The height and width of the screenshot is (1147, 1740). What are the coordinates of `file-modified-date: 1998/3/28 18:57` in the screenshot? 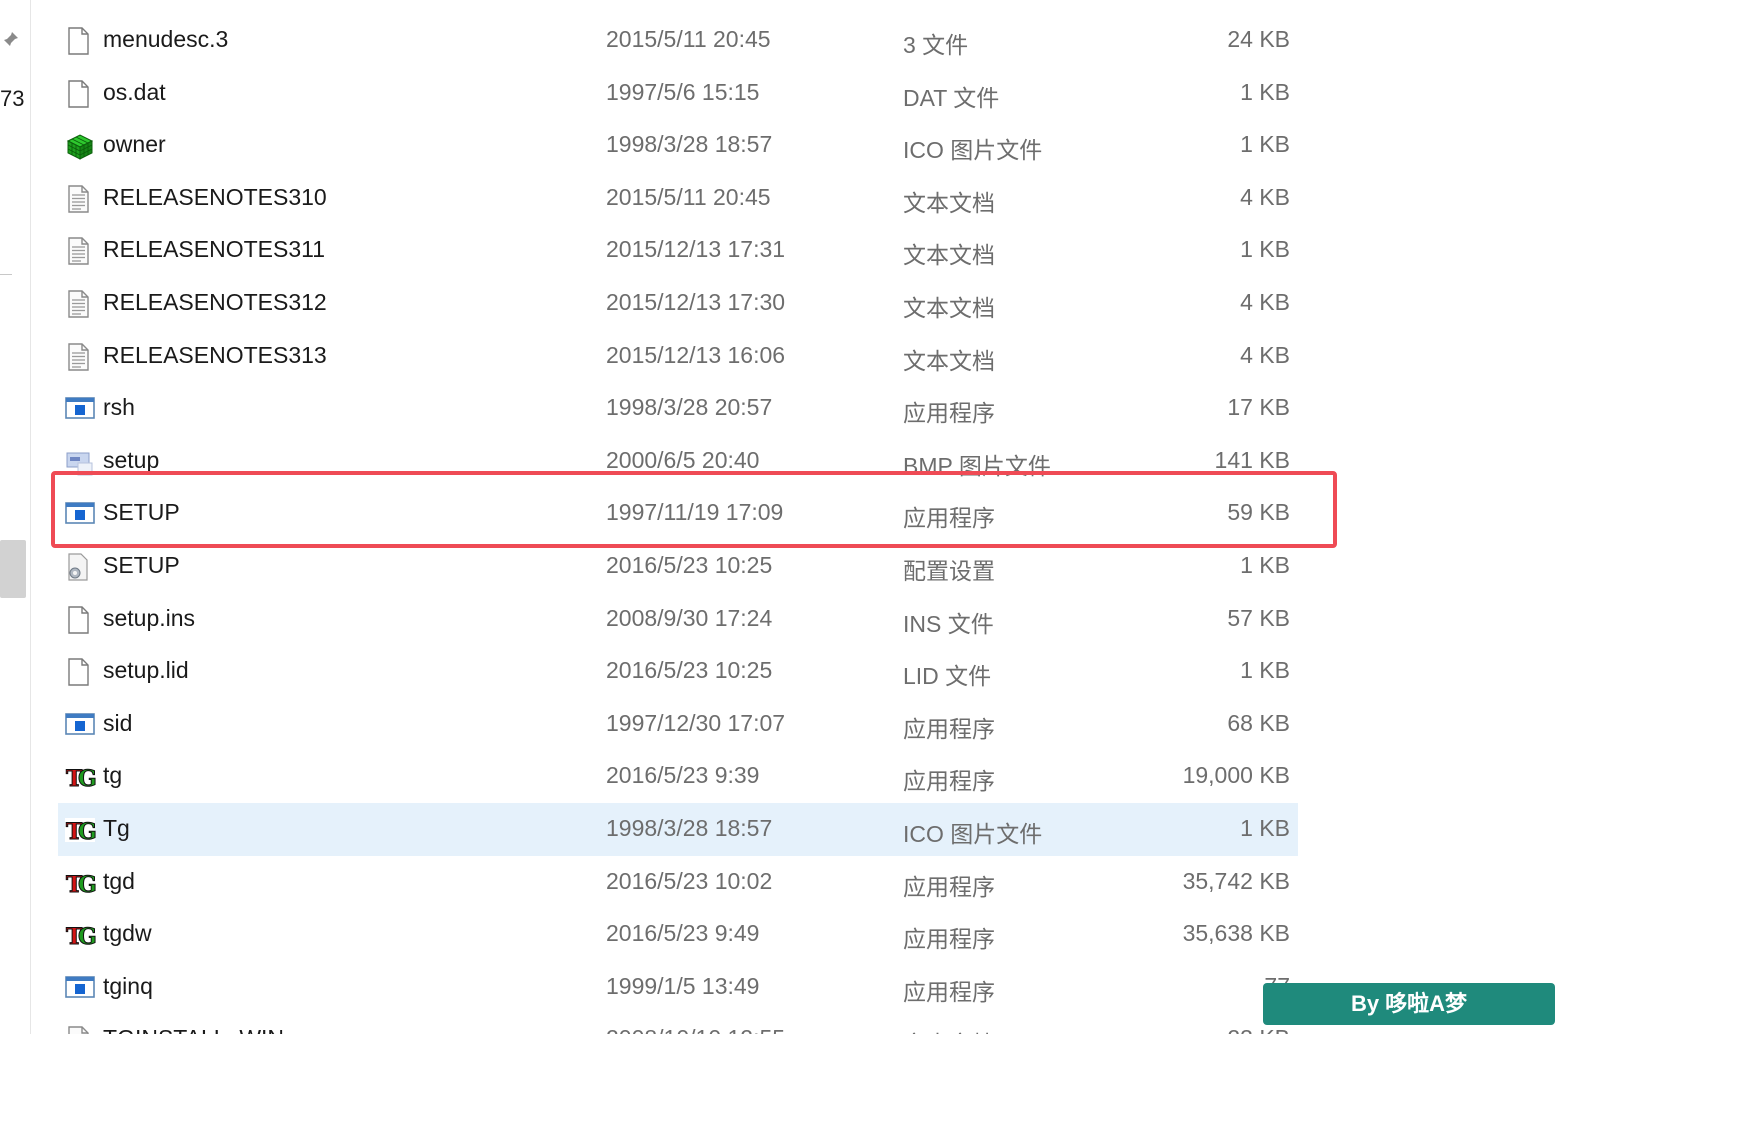 It's located at (689, 827).